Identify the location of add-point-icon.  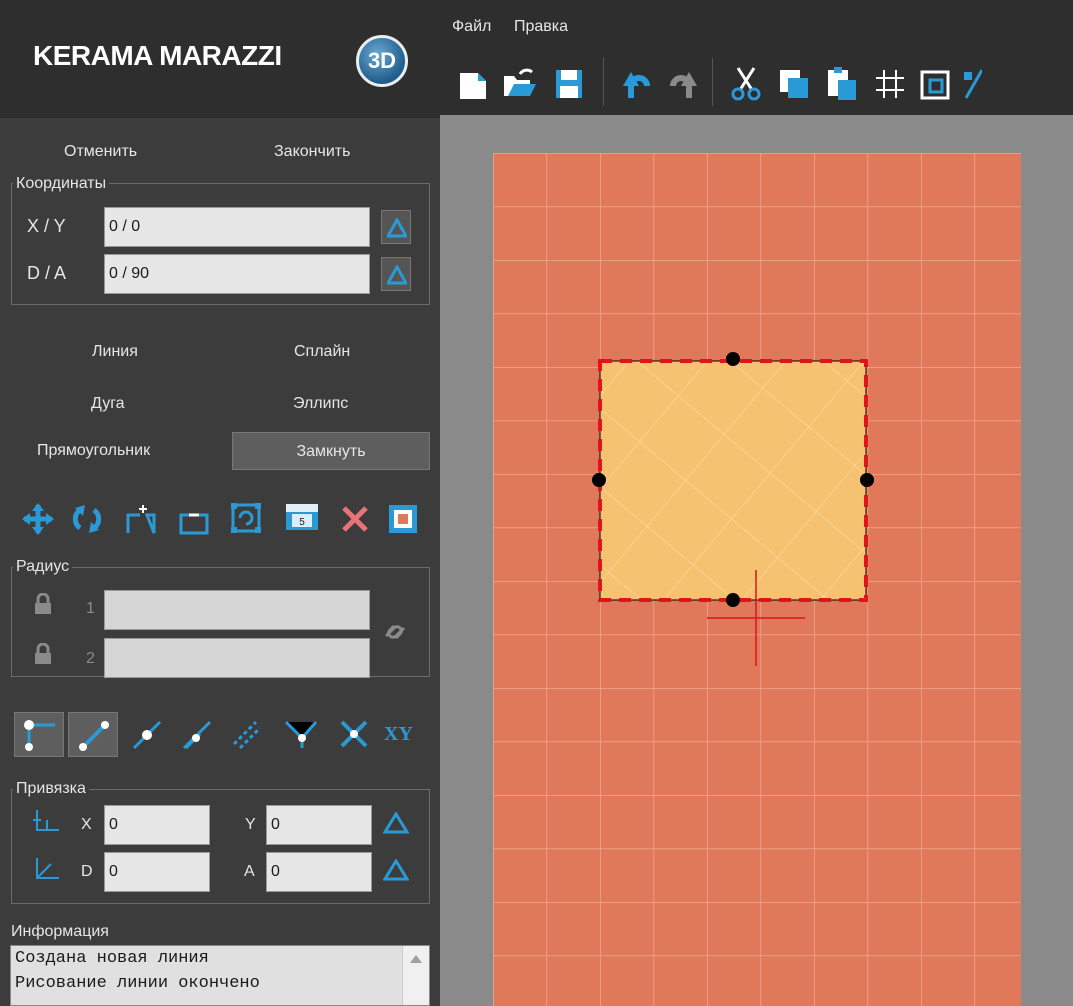
(141, 519).